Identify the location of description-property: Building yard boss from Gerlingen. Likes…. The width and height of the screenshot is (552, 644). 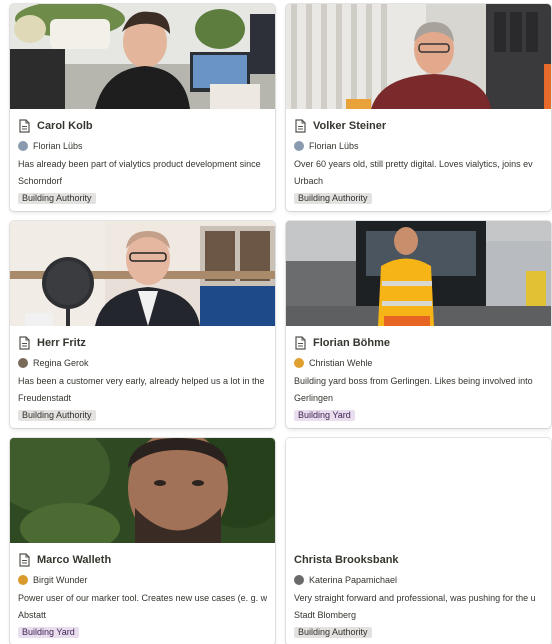
(413, 381).